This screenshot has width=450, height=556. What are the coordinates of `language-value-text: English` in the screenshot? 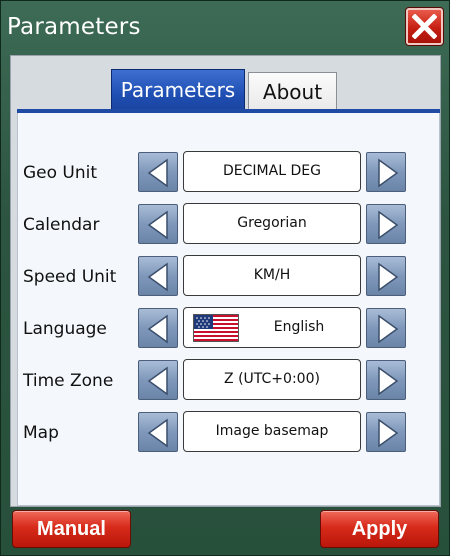 It's located at (299, 327).